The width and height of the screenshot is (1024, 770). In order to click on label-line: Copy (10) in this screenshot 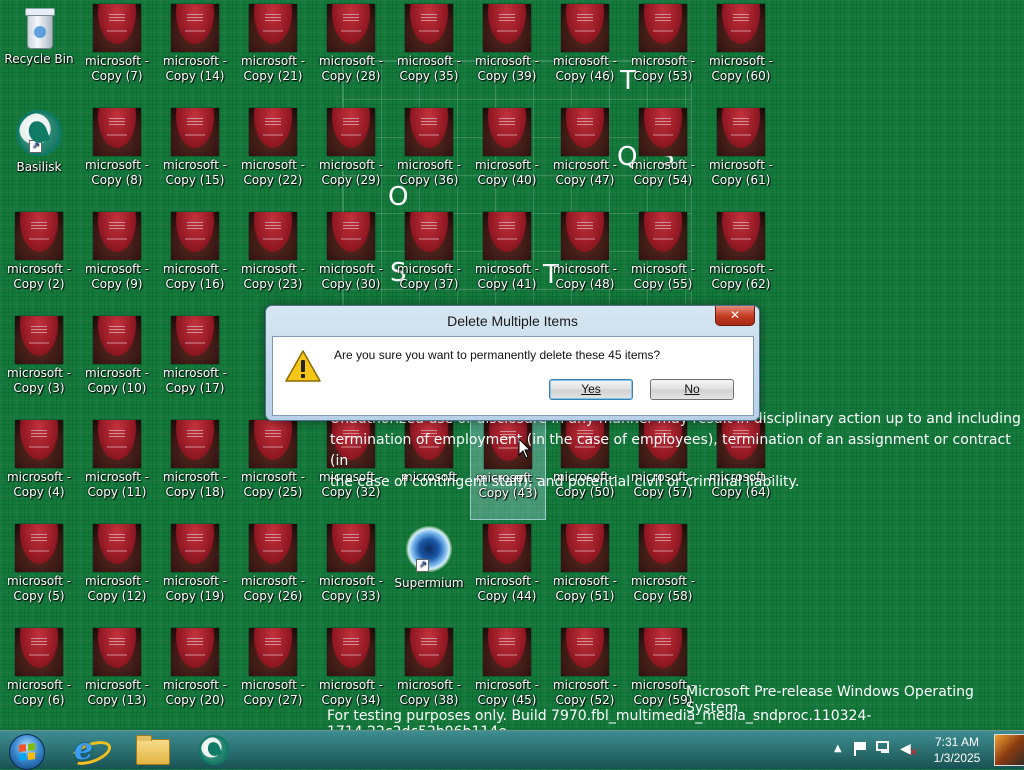, I will do `click(117, 388)`.